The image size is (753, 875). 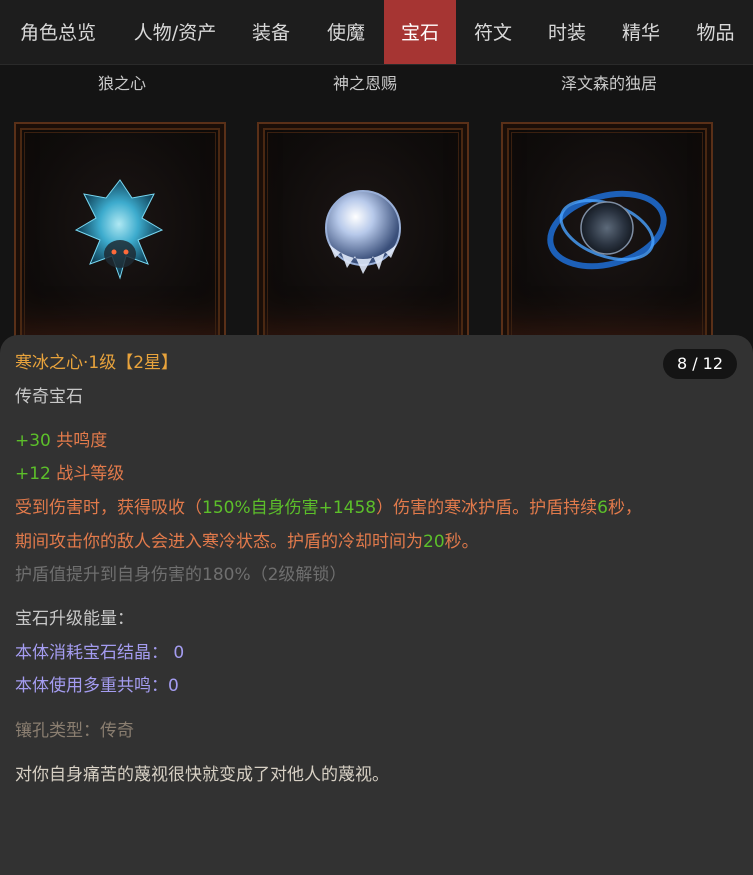 I want to click on effect-highlight: 6, so click(x=602, y=508).